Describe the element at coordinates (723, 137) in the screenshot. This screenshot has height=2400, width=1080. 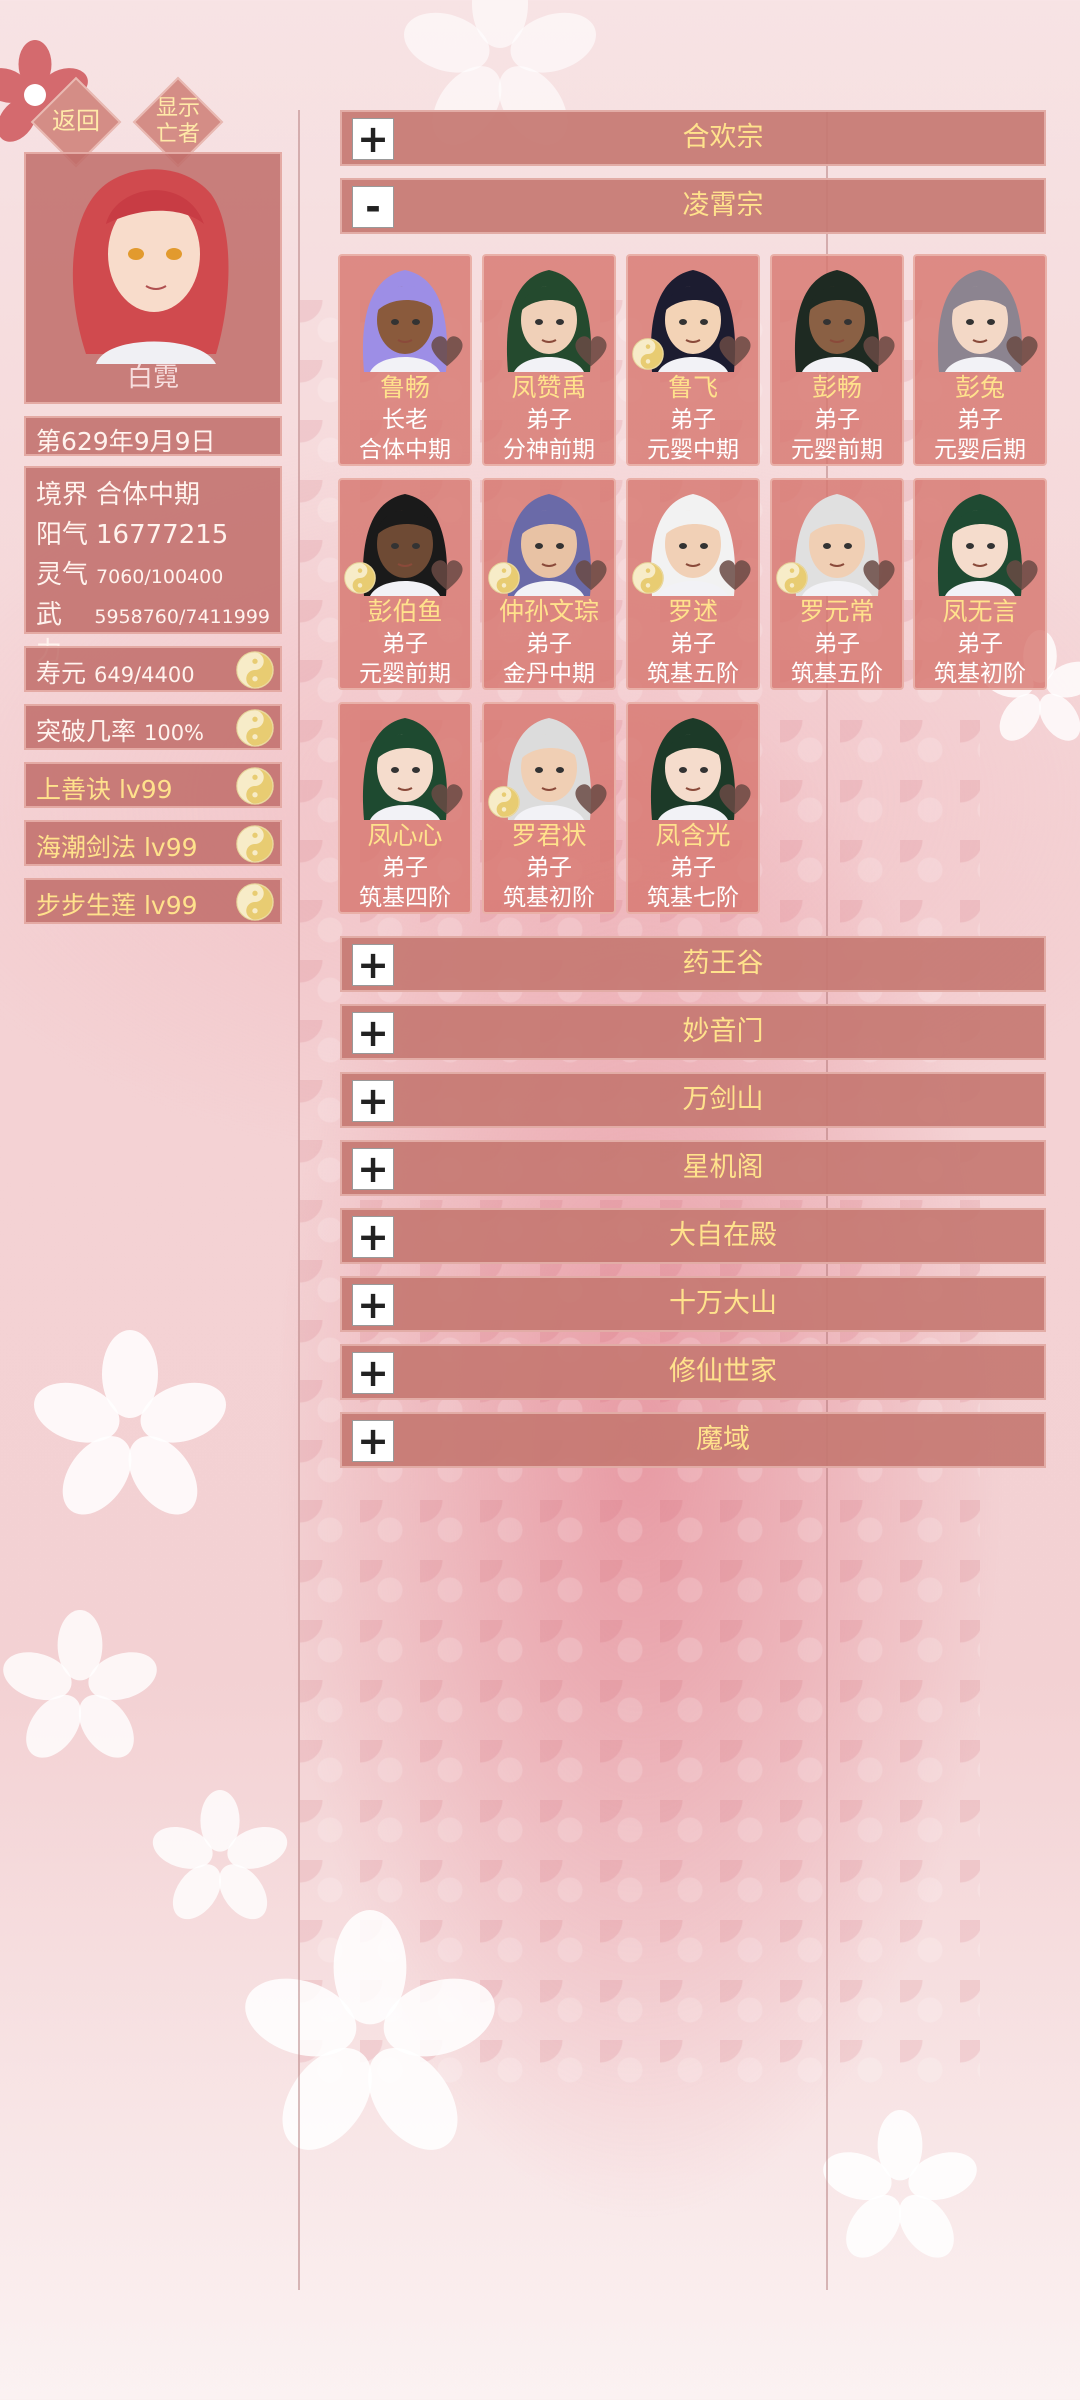
I see `sect-name: 合欢宗` at that location.